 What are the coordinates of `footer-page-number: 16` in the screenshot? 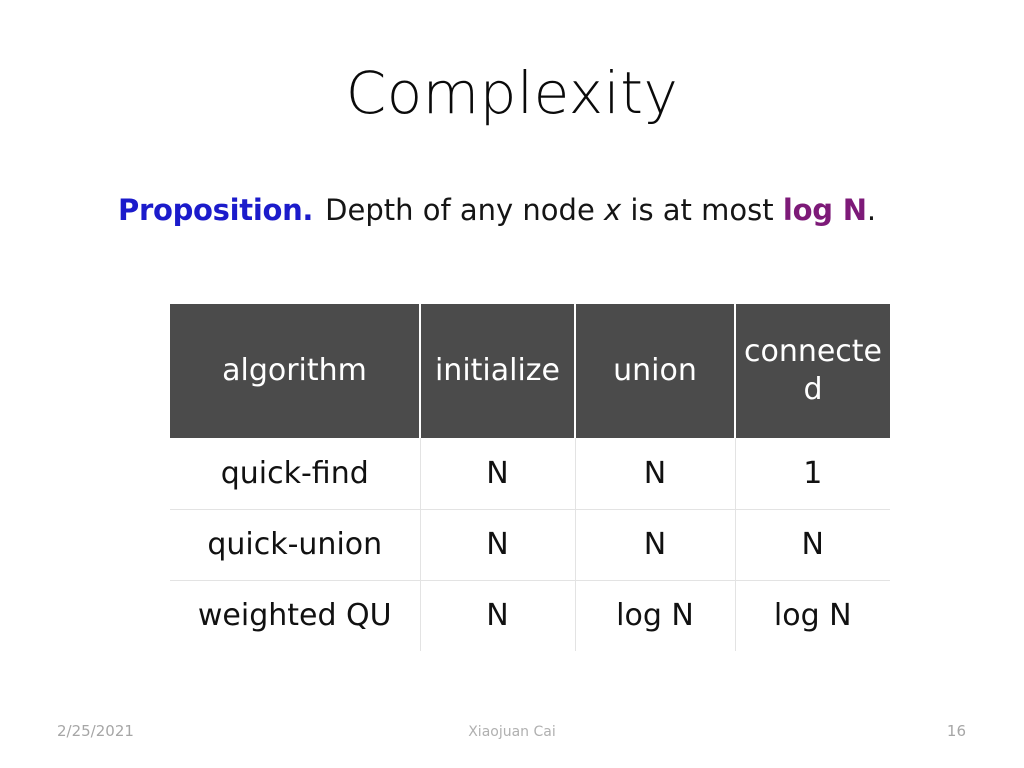 It's located at (956, 731).